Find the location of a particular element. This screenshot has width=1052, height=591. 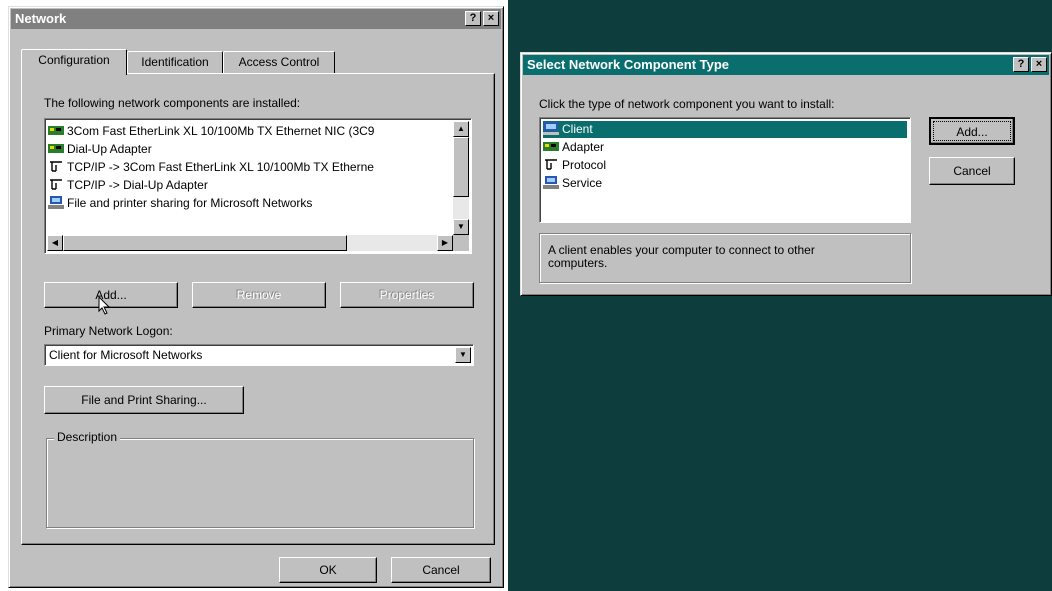

tab-identification: Identification is located at coordinates (175, 62).